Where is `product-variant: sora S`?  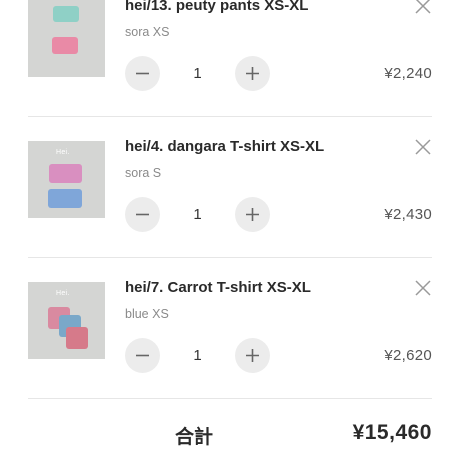 product-variant: sora S is located at coordinates (143, 173).